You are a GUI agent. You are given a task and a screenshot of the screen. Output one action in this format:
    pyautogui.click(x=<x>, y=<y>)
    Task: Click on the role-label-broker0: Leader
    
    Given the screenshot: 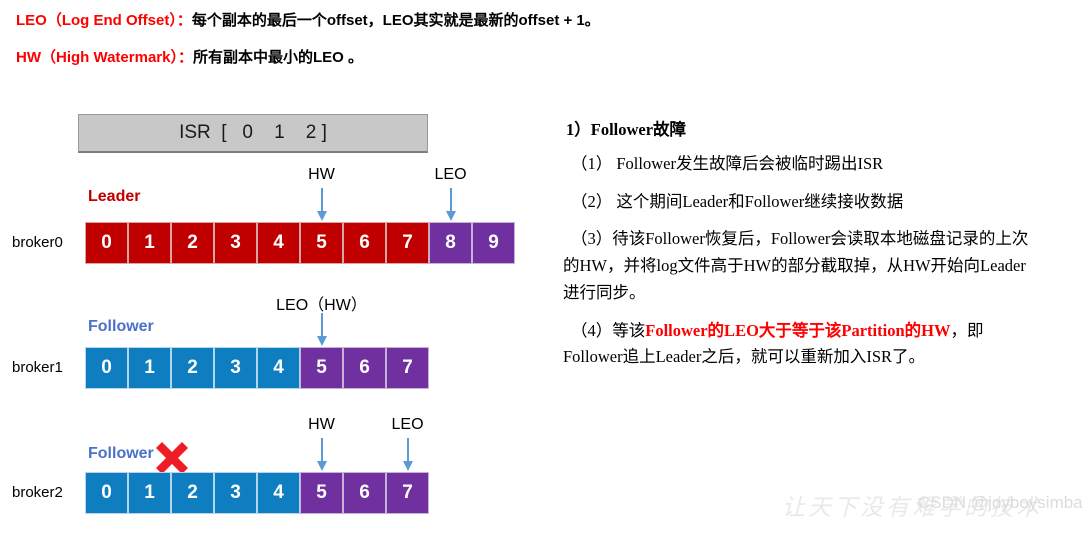 What is the action you would take?
    pyautogui.click(x=114, y=196)
    